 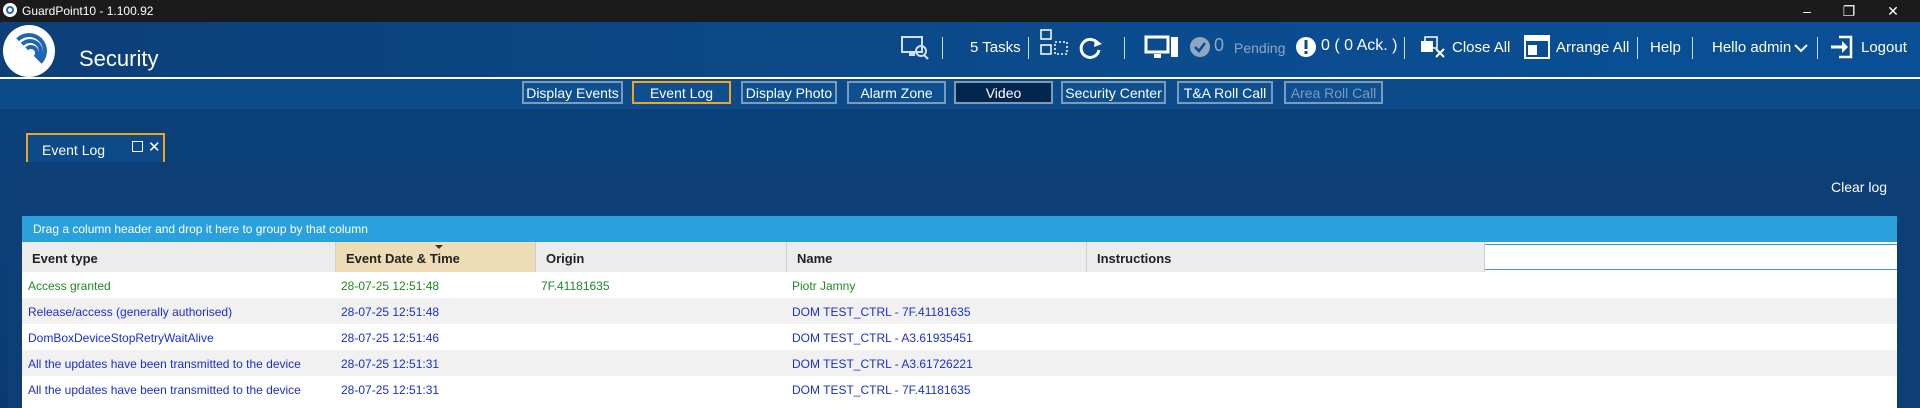 I want to click on column-header-origin: Origin, so click(x=661, y=257).